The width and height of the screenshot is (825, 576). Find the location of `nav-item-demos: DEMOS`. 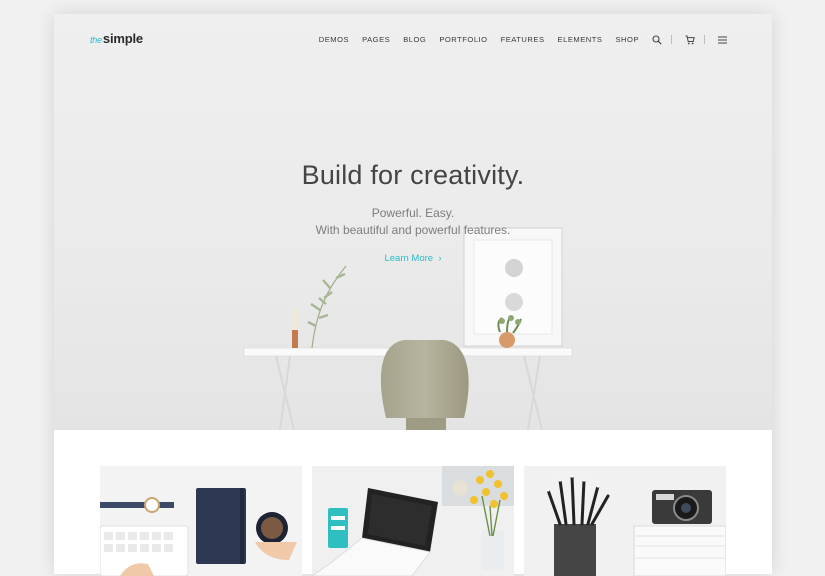

nav-item-demos: DEMOS is located at coordinates (334, 39).